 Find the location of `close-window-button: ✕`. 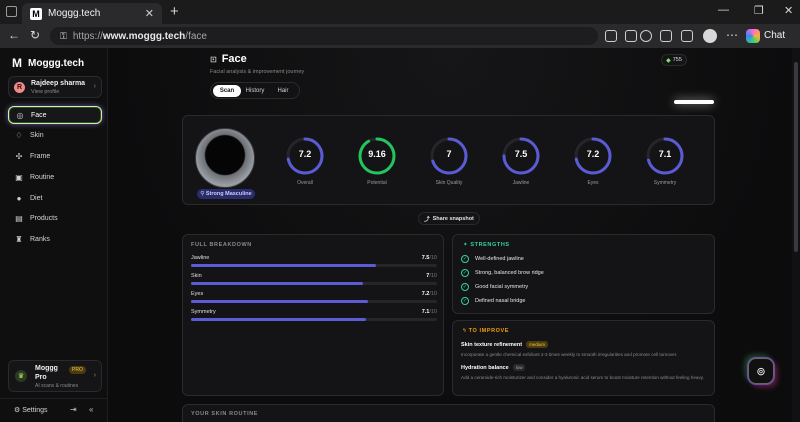

close-window-button: ✕ is located at coordinates (788, 10).